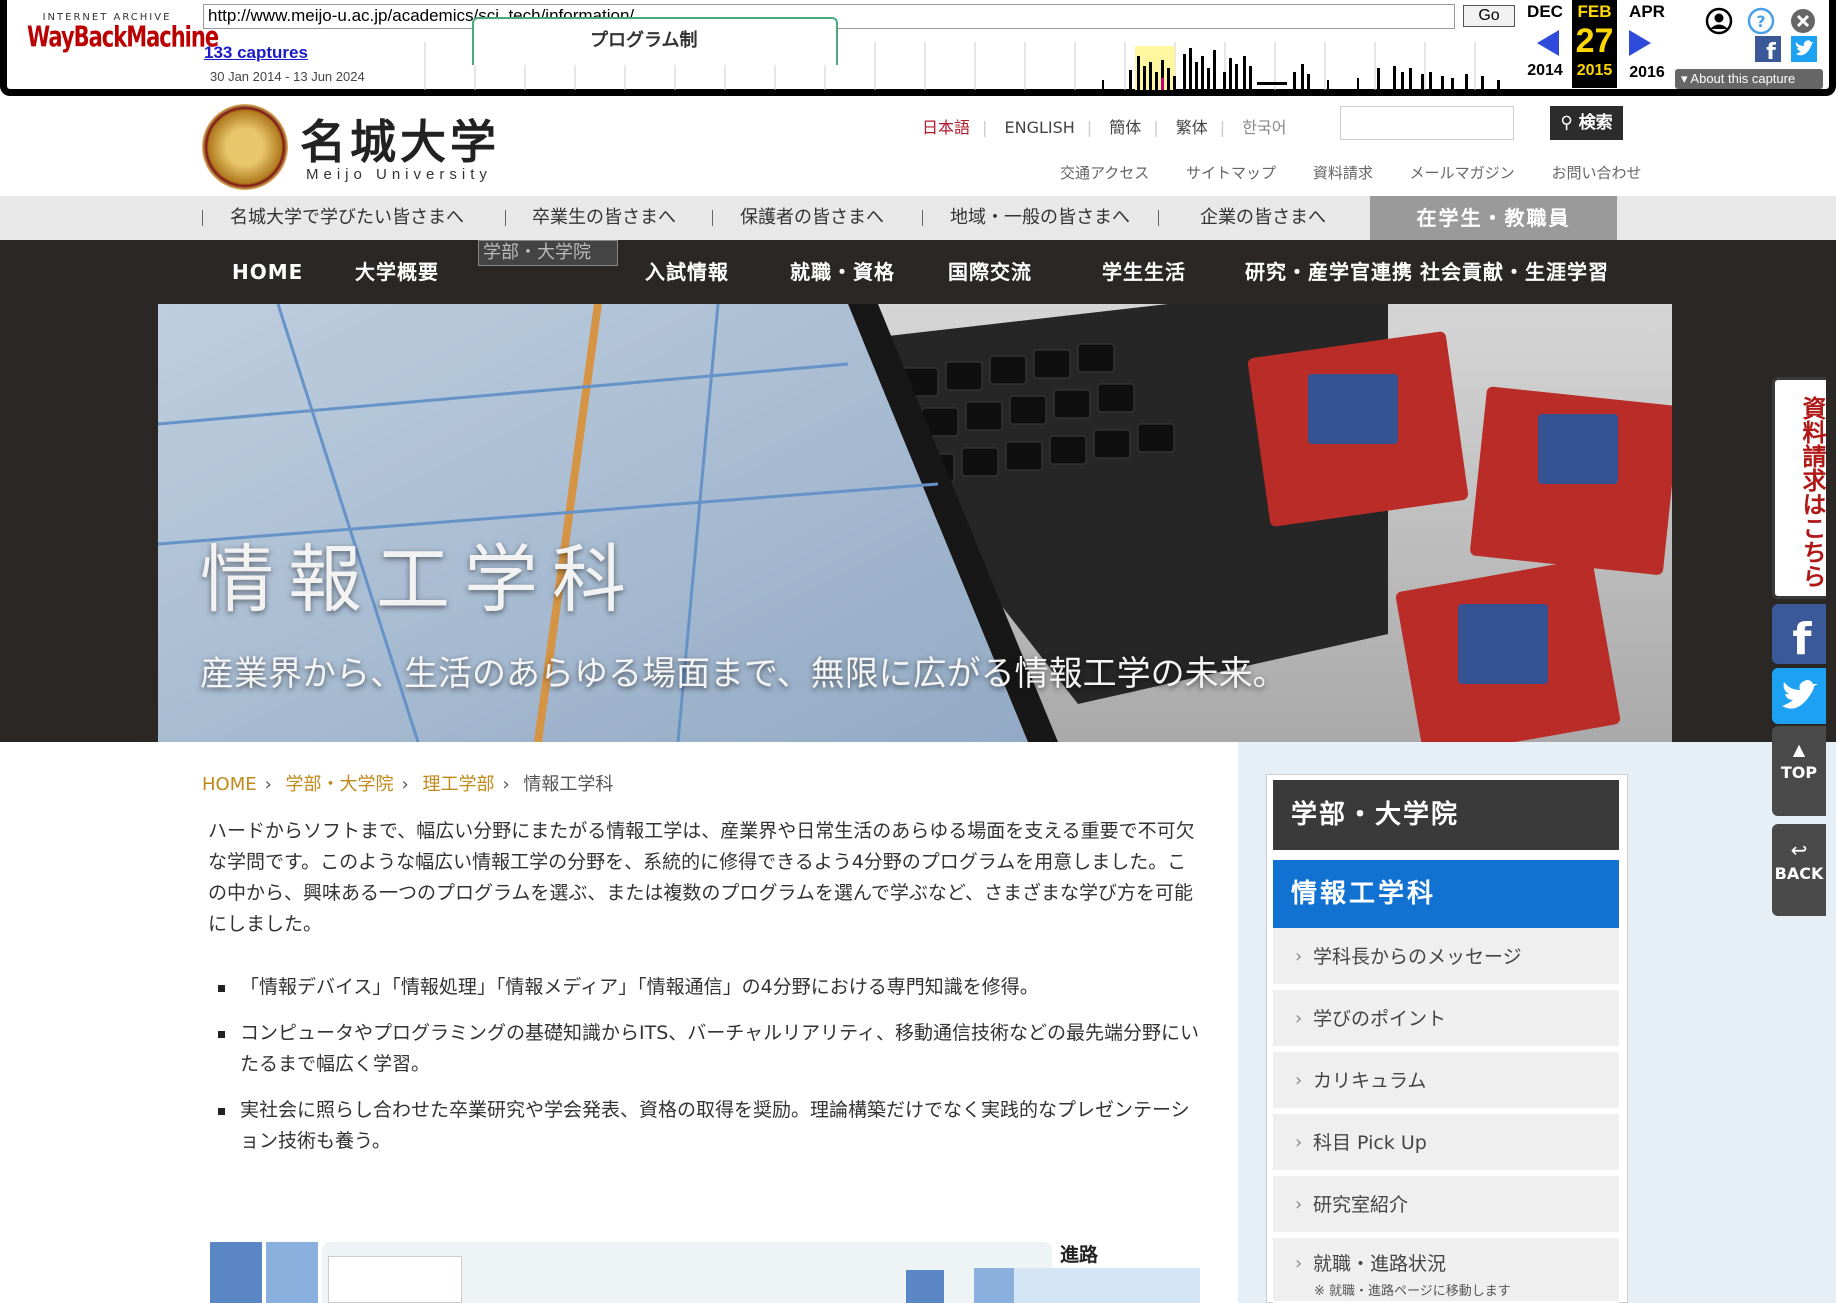 The height and width of the screenshot is (1303, 1836). What do you see at coordinates (1446, 894) in the screenshot?
I see `sidebar-current-dept: 情報工学科` at bounding box center [1446, 894].